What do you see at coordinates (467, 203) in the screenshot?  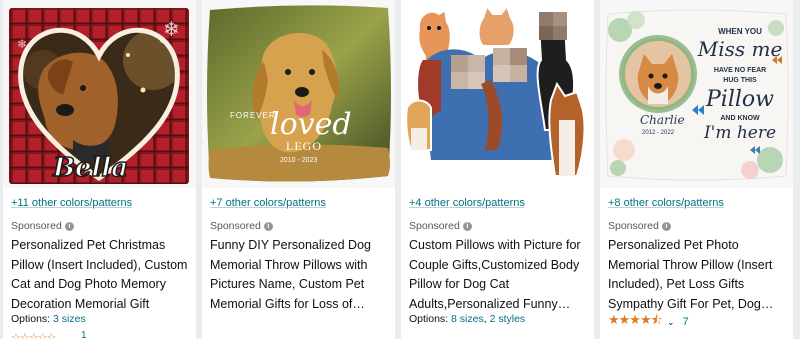 I see `other-colors-link: +4 other colors/patterns` at bounding box center [467, 203].